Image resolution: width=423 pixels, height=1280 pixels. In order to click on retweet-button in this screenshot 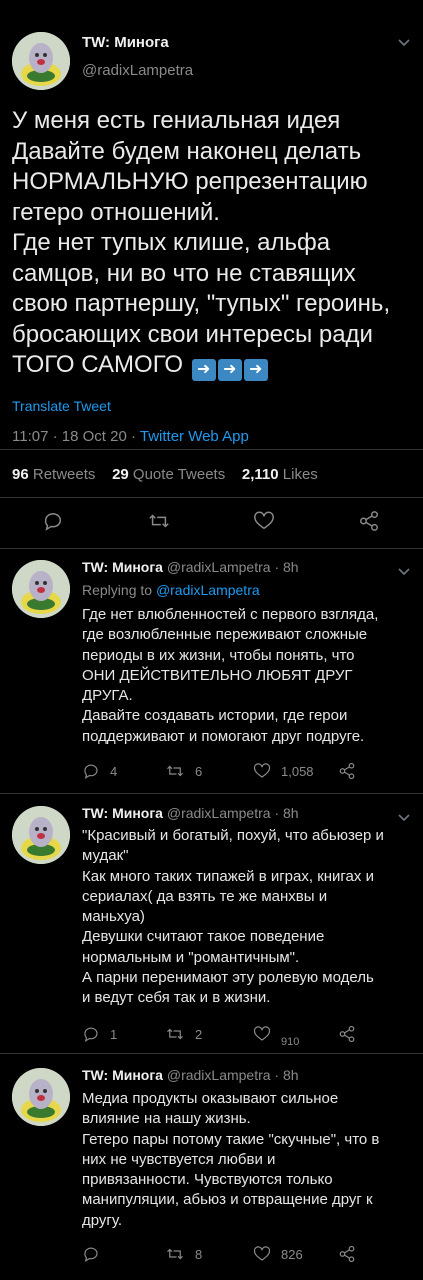, I will do `click(159, 521)`.